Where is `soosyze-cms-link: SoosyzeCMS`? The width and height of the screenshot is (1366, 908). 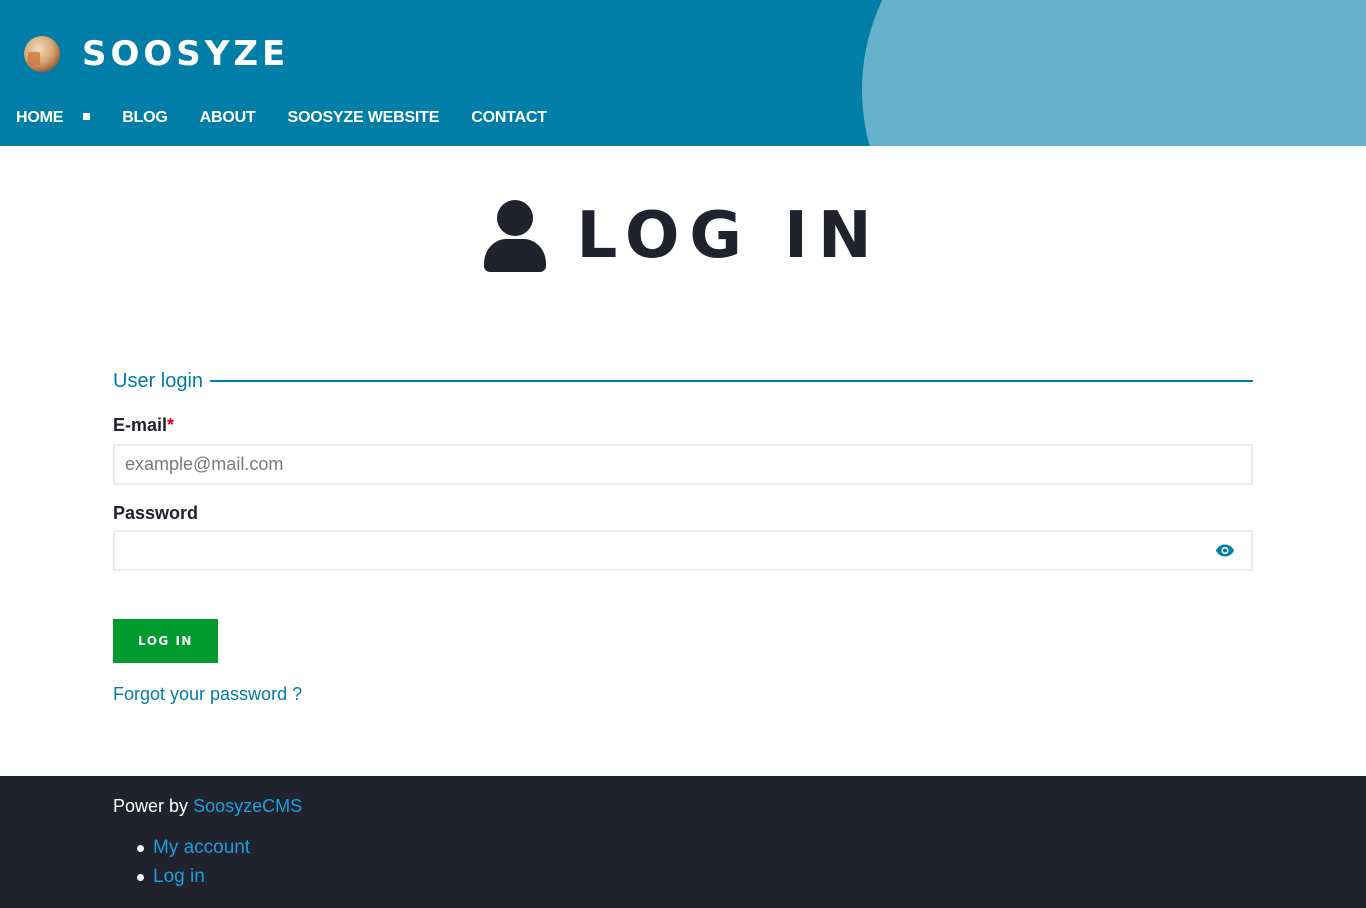
soosyze-cms-link: SoosyzeCMS is located at coordinates (247, 806).